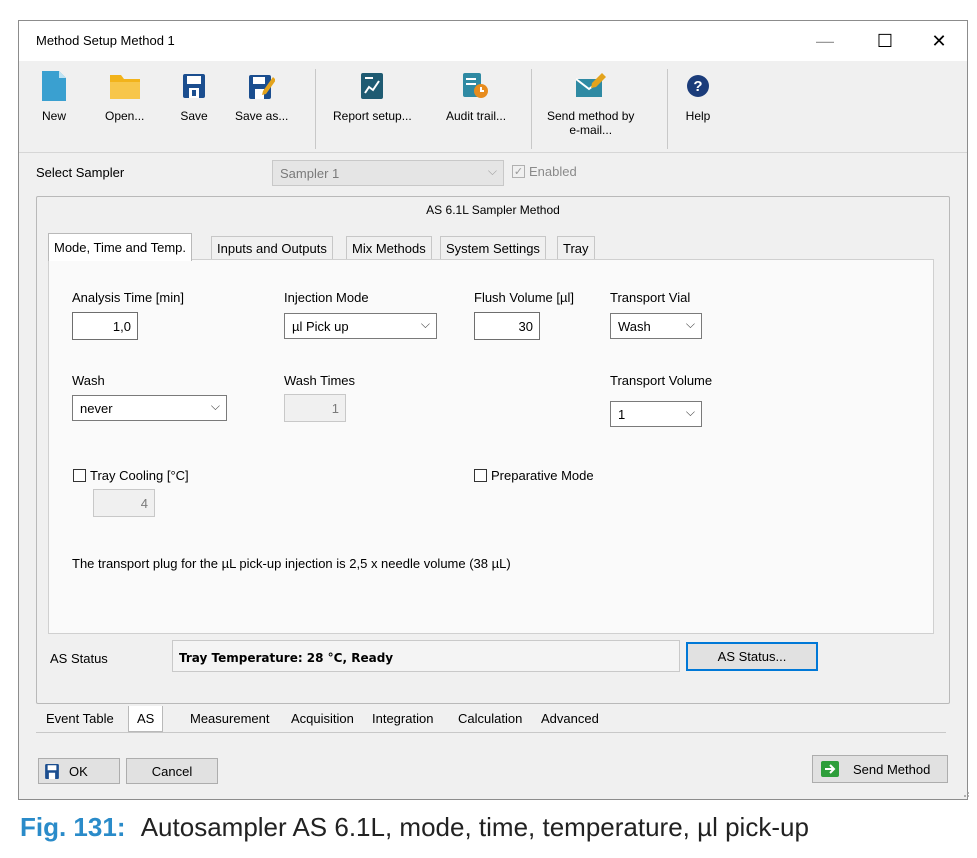  What do you see at coordinates (885, 41) in the screenshot?
I see `maximize-button: ☐` at bounding box center [885, 41].